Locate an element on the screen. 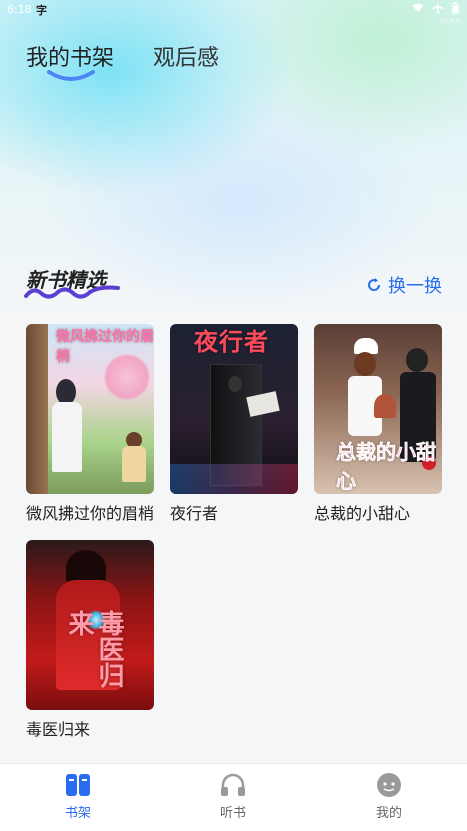 The image size is (467, 831). profile-chat-icon is located at coordinates (389, 785).